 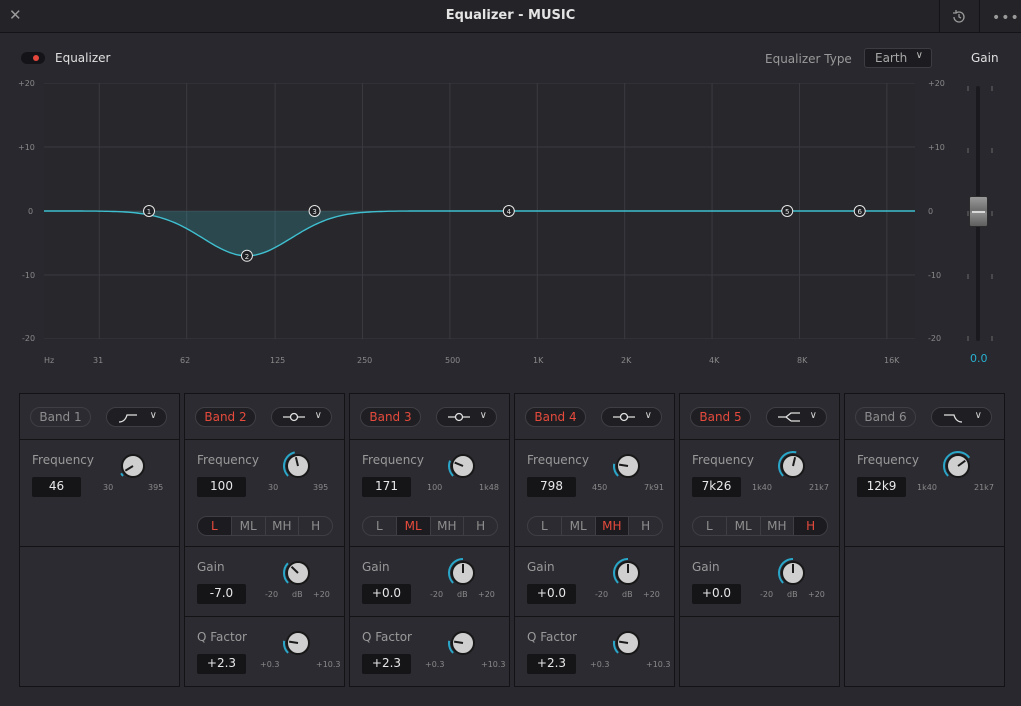 I want to click on q-factor-min: +0.3, so click(x=435, y=664).